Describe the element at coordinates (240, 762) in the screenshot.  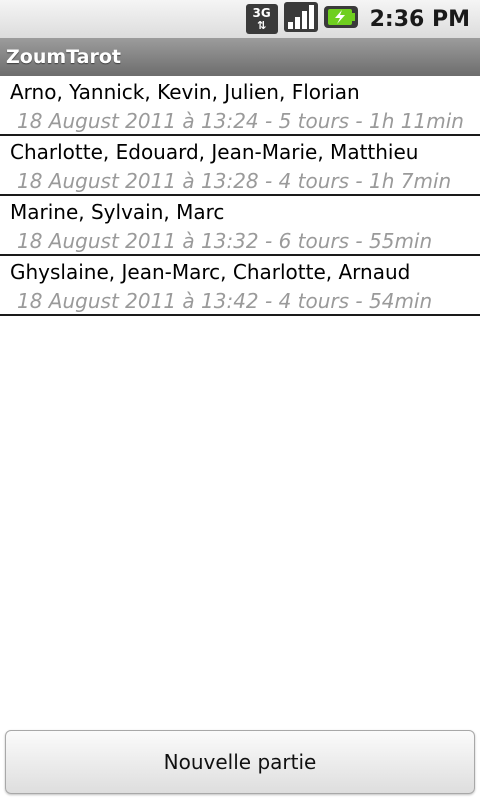
I see `new-game-button: Nouvelle partie` at that location.